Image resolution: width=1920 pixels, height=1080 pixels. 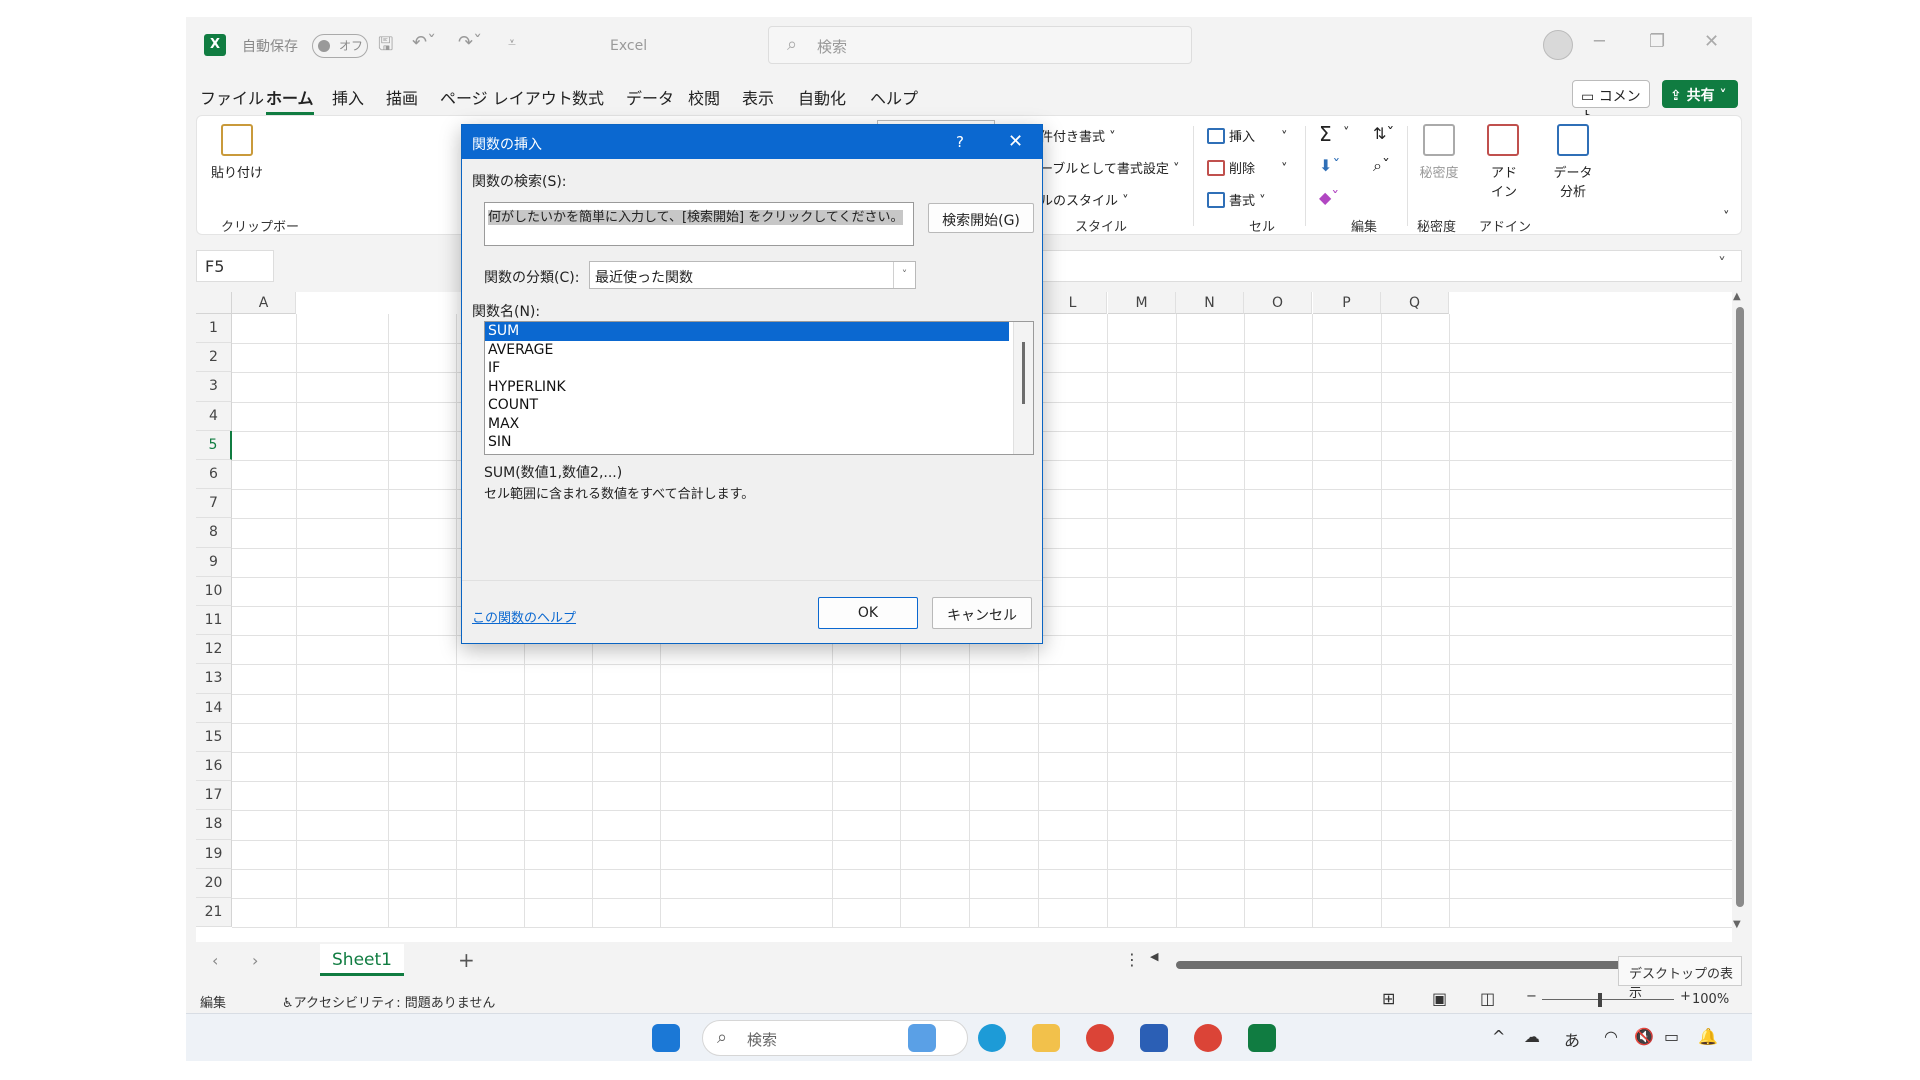 I want to click on column-header-l: L, so click(x=1073, y=303).